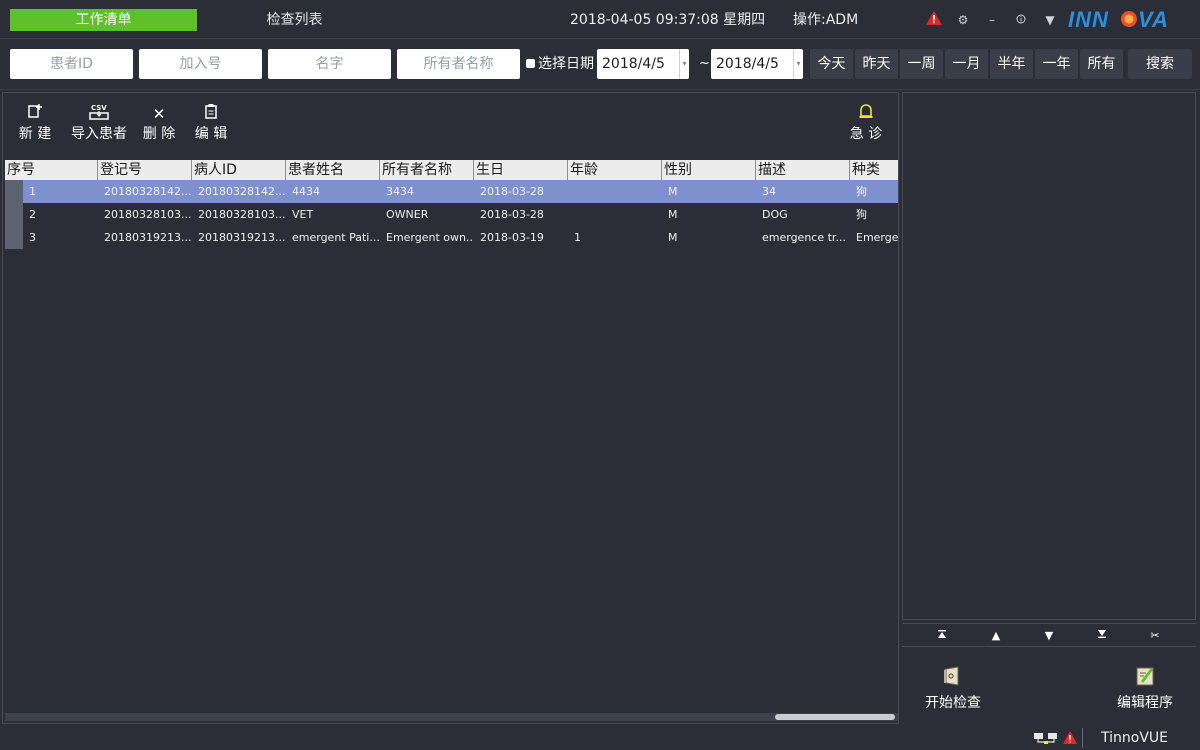  Describe the element at coordinates (684, 64) in the screenshot. I see `date-from-spin-icon: ▾` at that location.